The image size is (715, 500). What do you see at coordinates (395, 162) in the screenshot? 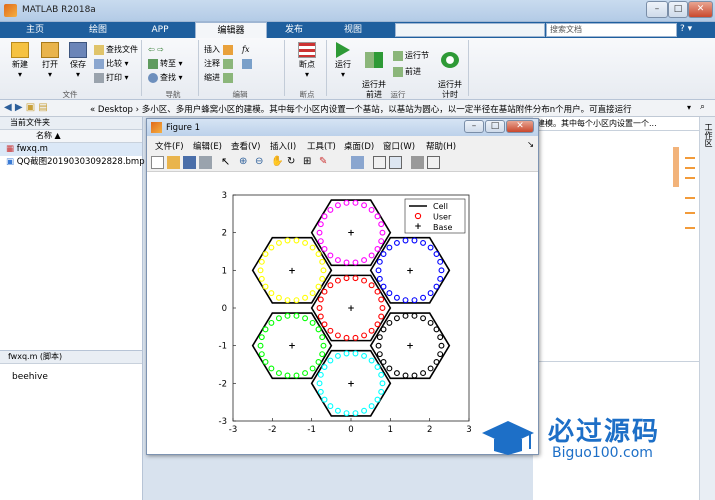
I see `legend-icon` at bounding box center [395, 162].